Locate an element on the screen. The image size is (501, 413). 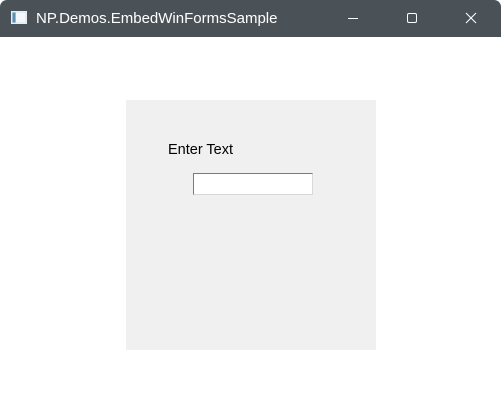
title-bar: NP.Demos.EmbedWinFormsSample is located at coordinates (250, 18).